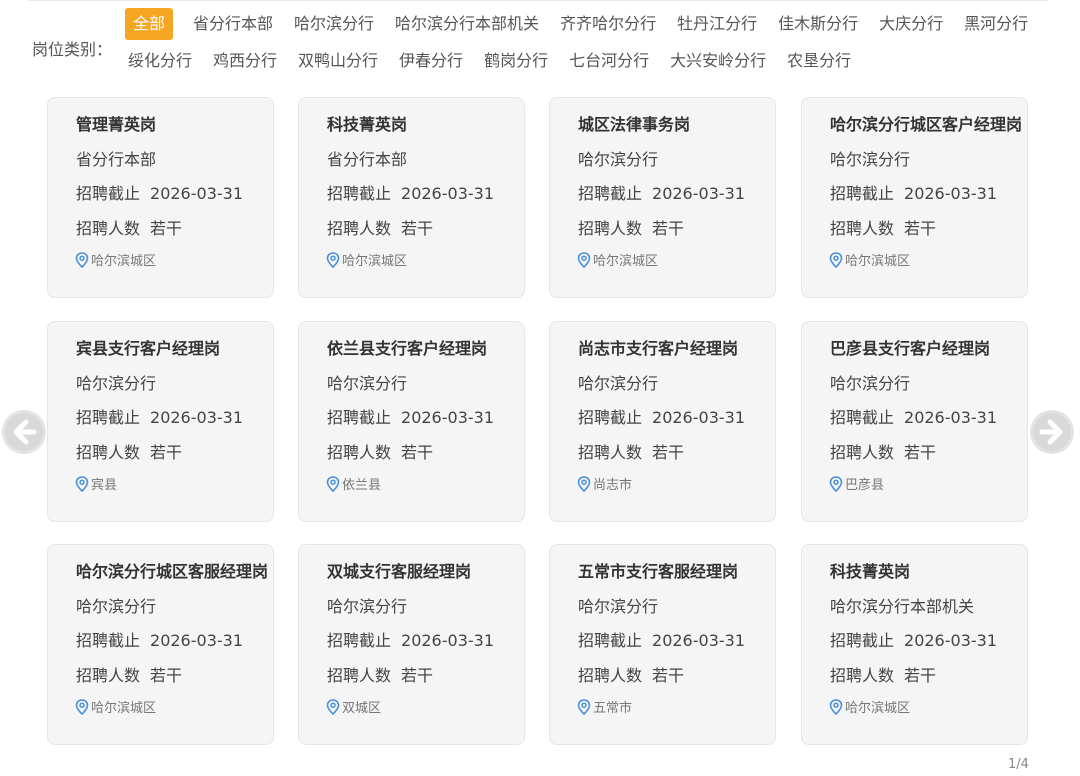 The image size is (1080, 776). Describe the element at coordinates (613, 485) in the screenshot. I see `location-text: 尚志市` at that location.